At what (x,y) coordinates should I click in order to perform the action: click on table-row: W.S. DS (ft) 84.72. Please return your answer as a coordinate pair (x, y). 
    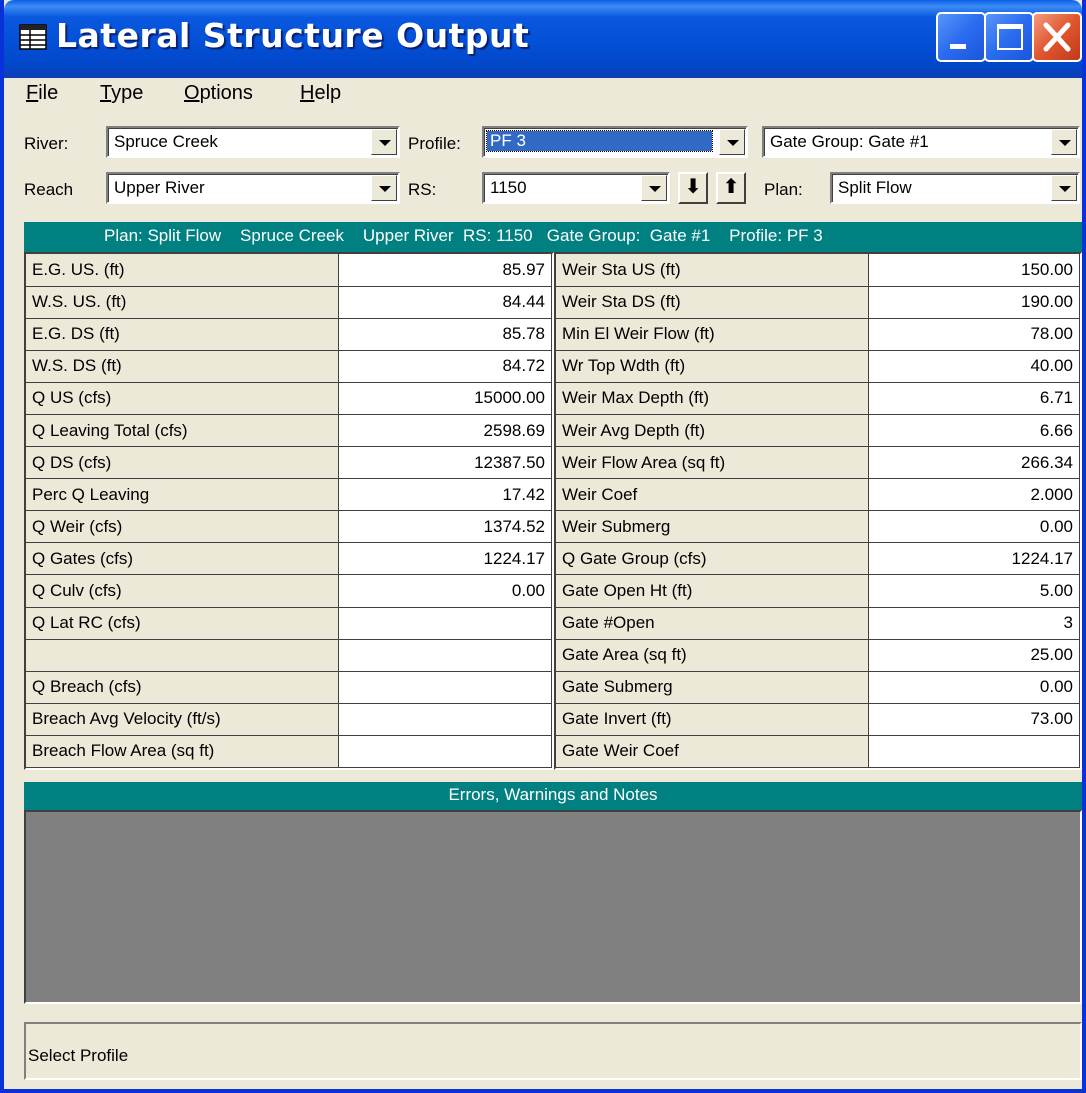
    Looking at the image, I should click on (289, 366).